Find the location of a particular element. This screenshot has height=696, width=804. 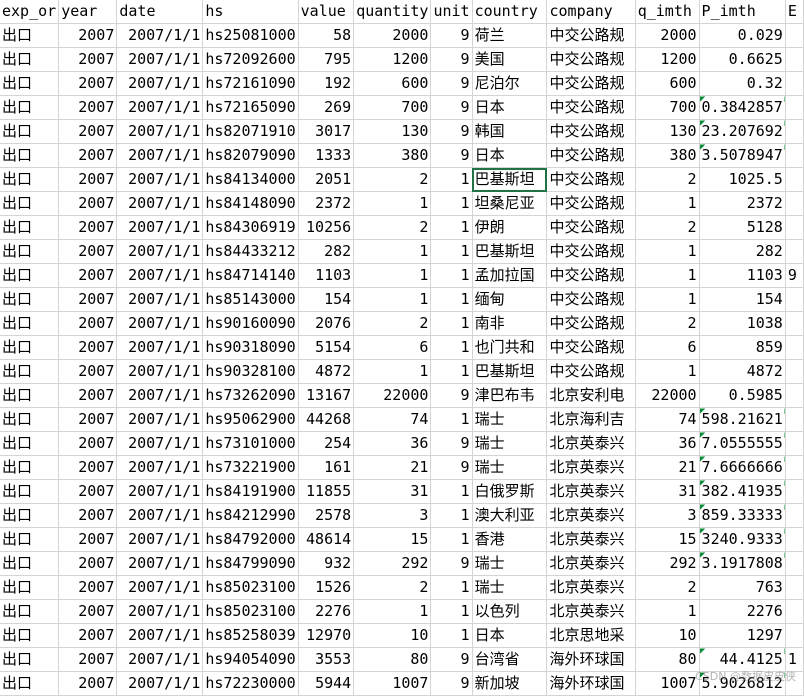

header-cell-q-imth: q_imth is located at coordinates (667, 12).